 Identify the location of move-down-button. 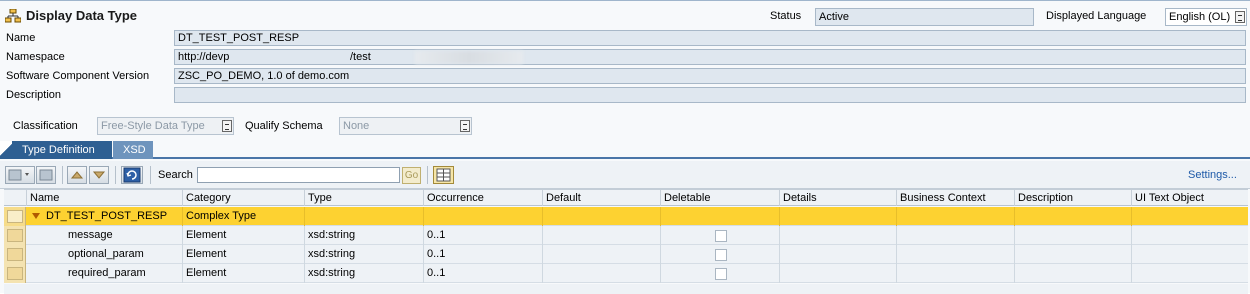
(99, 175).